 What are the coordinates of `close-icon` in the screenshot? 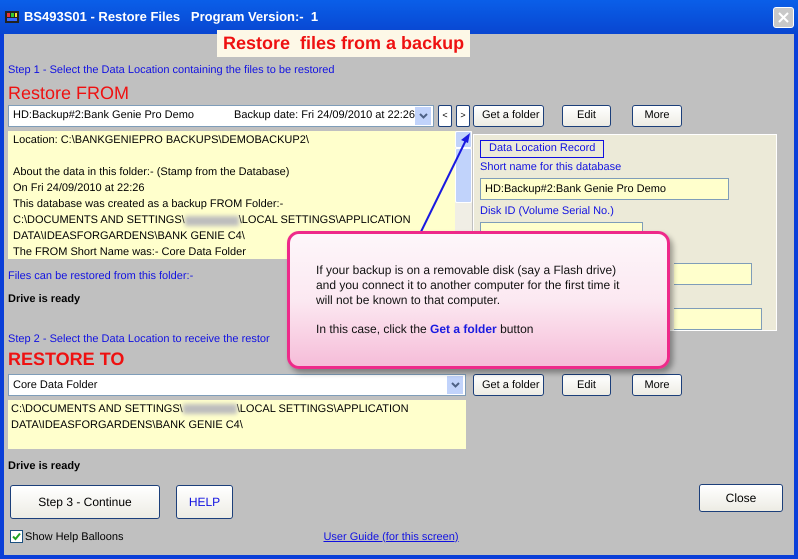 It's located at (783, 17).